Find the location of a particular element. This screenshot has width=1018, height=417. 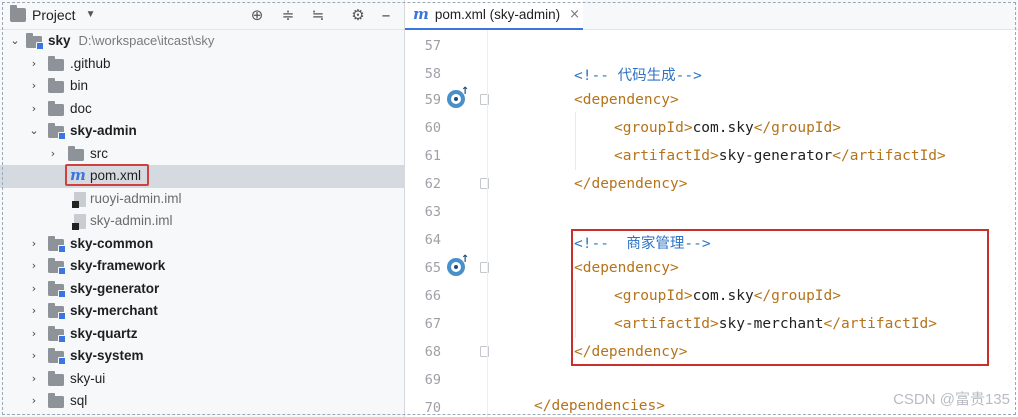

crosshair-icon: ⊕ is located at coordinates (257, 15).